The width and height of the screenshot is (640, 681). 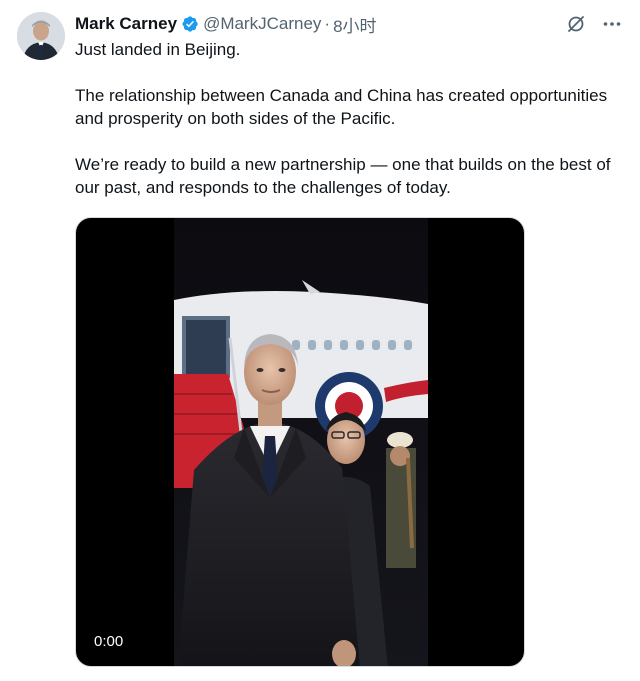 I want to click on tweet-actions-top, so click(x=594, y=24).